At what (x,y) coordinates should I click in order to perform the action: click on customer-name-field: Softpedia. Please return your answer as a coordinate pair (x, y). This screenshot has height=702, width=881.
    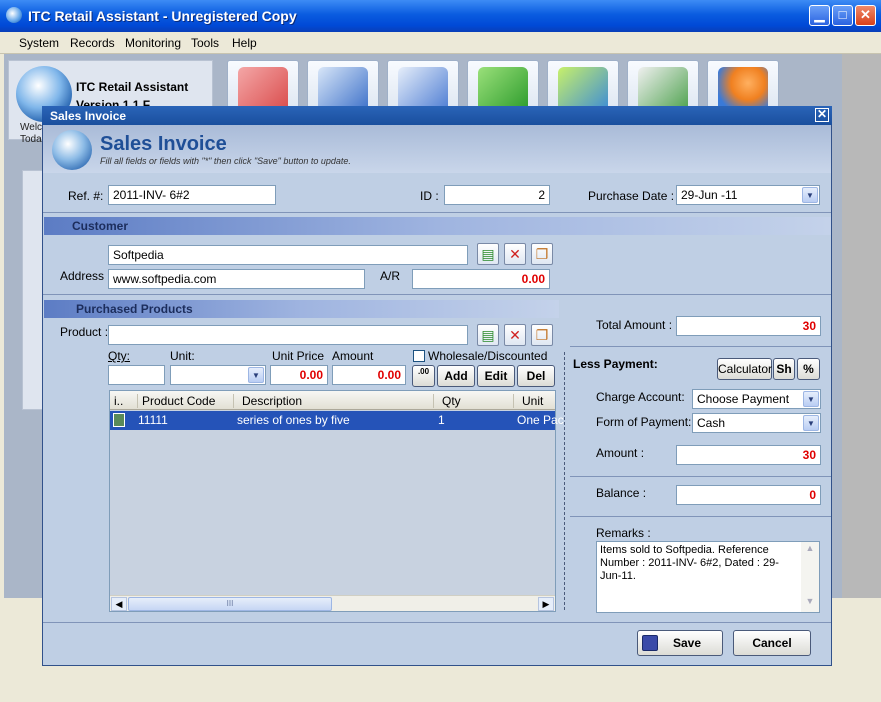
    Looking at the image, I should click on (288, 255).